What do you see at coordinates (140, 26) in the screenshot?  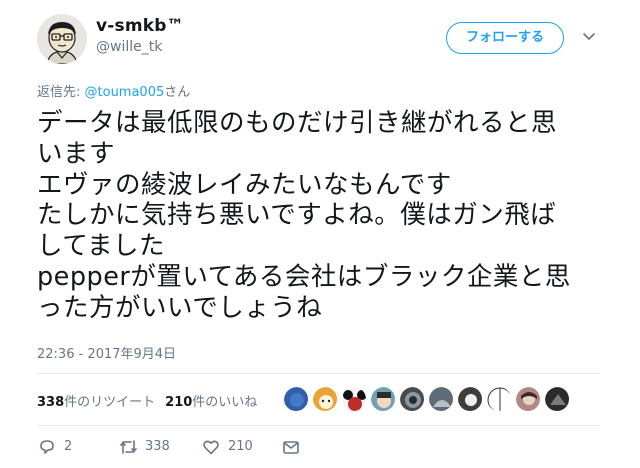 I see `display-name: v-smkb™` at bounding box center [140, 26].